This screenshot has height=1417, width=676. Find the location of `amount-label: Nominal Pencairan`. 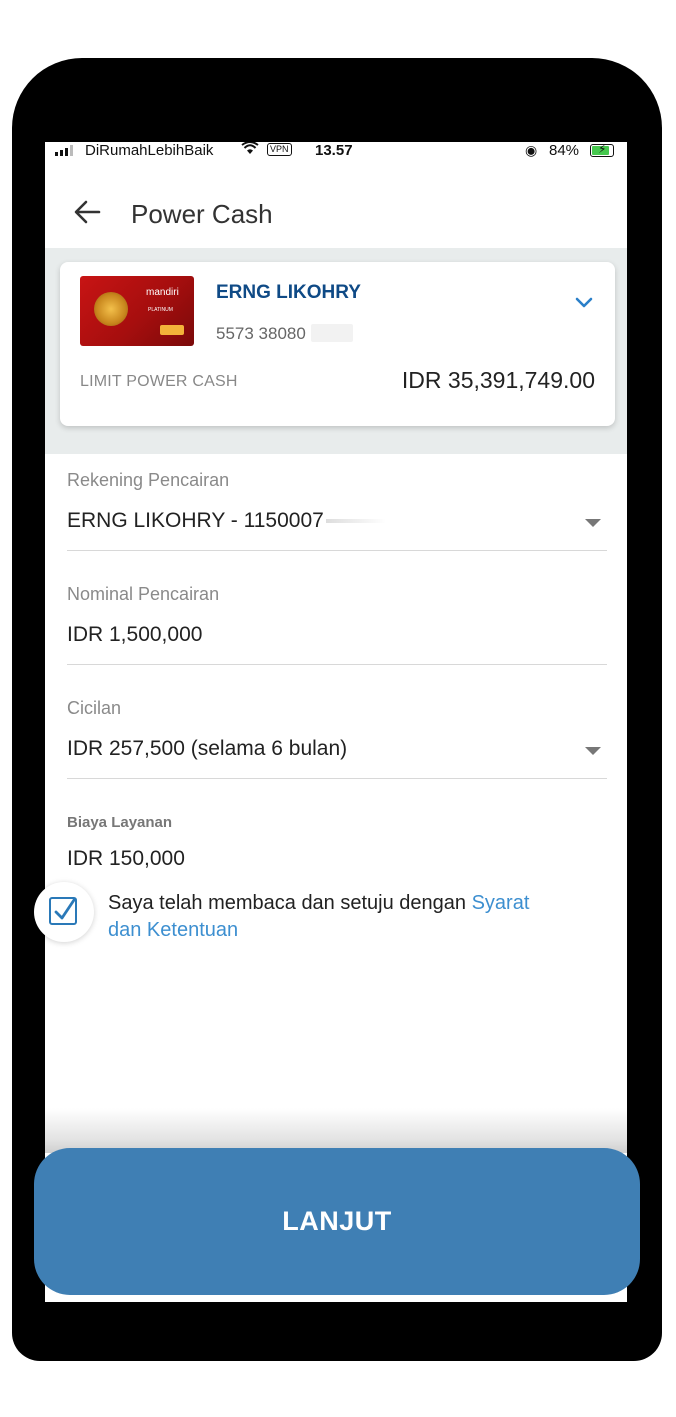

amount-label: Nominal Pencairan is located at coordinates (143, 594).